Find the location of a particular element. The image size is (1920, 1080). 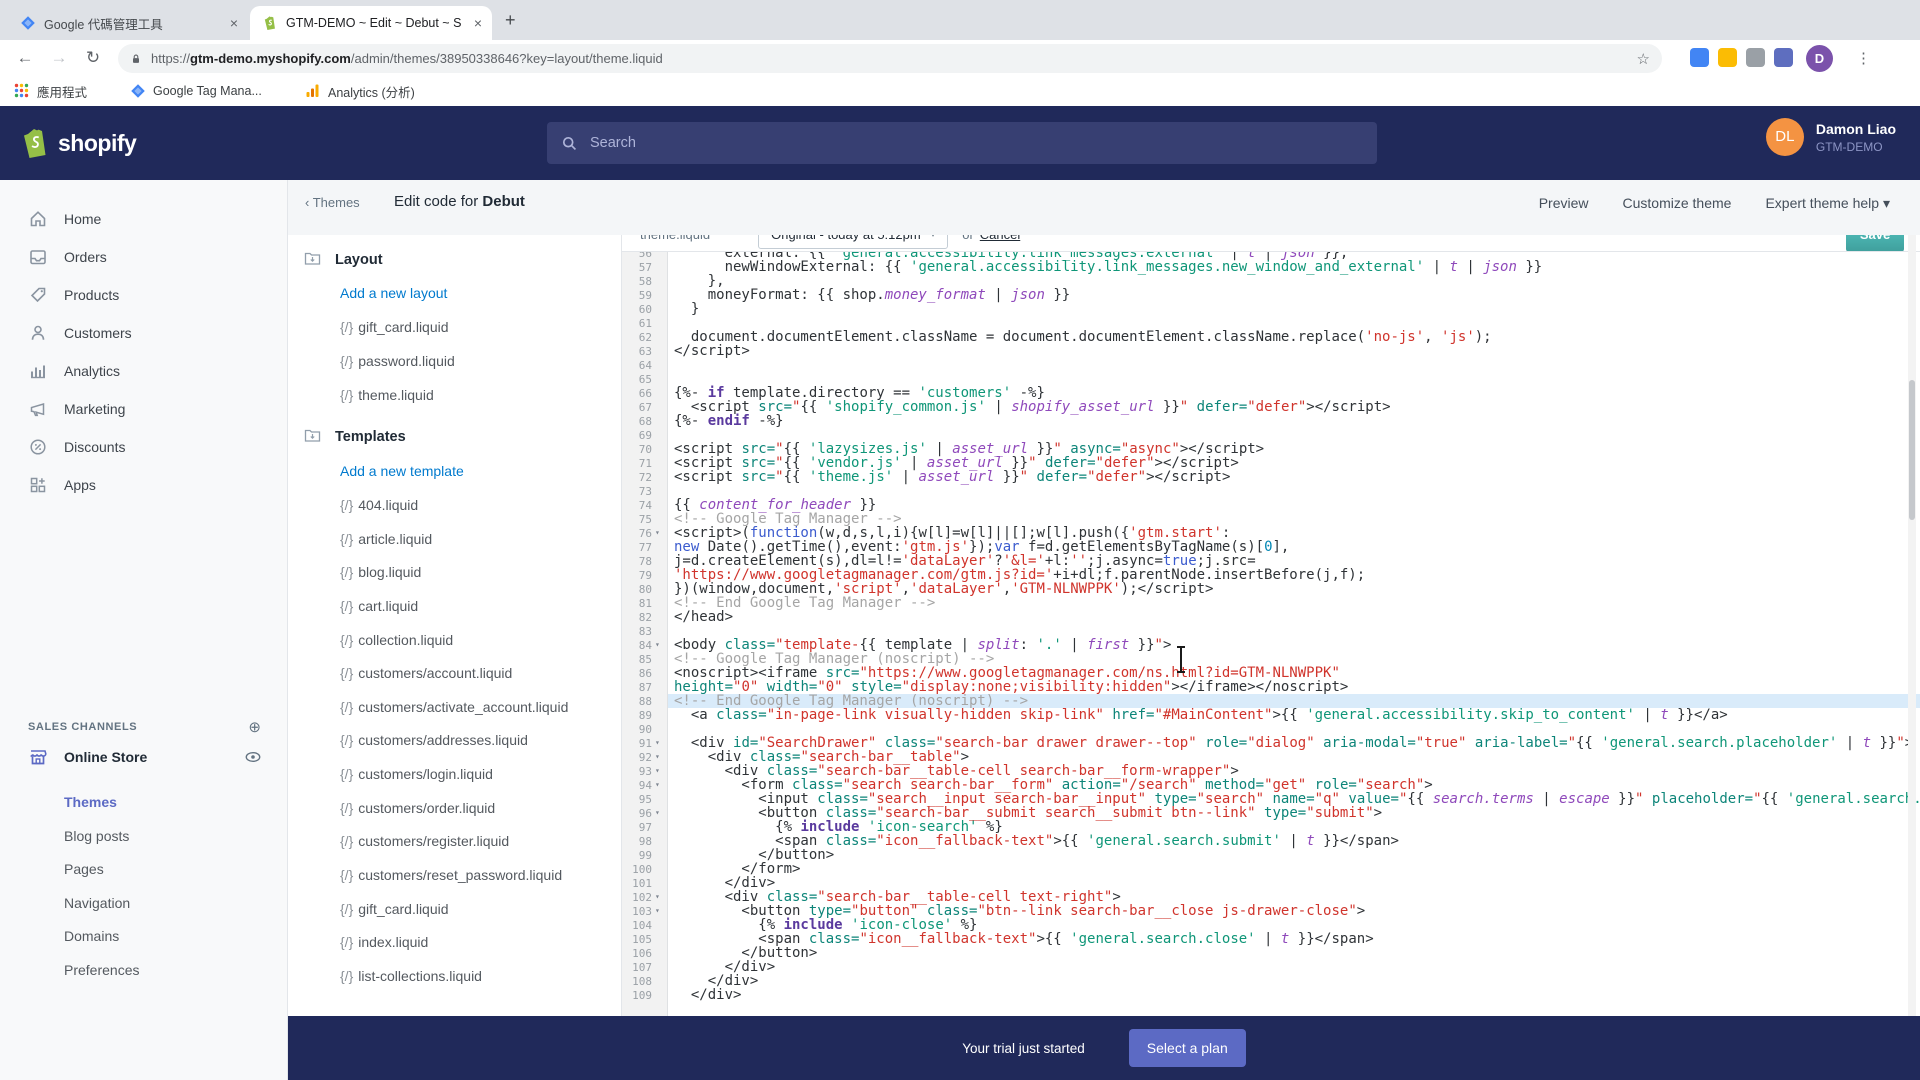

file-item: {/} 404.liquid is located at coordinates (379, 505).